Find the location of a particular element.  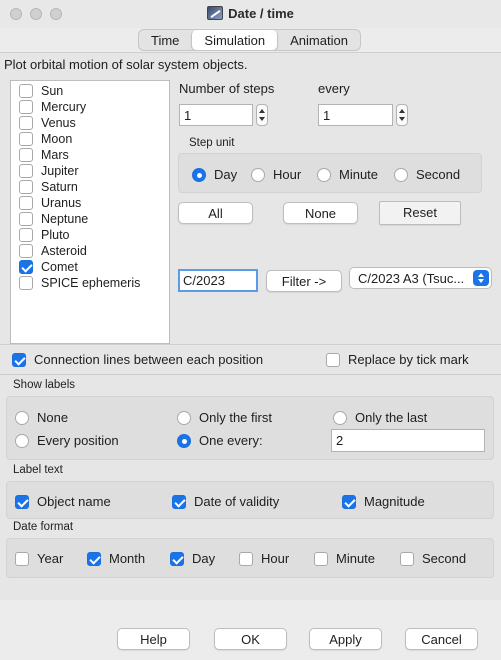

object-item-jupiter: Jupiter is located at coordinates (49, 171).